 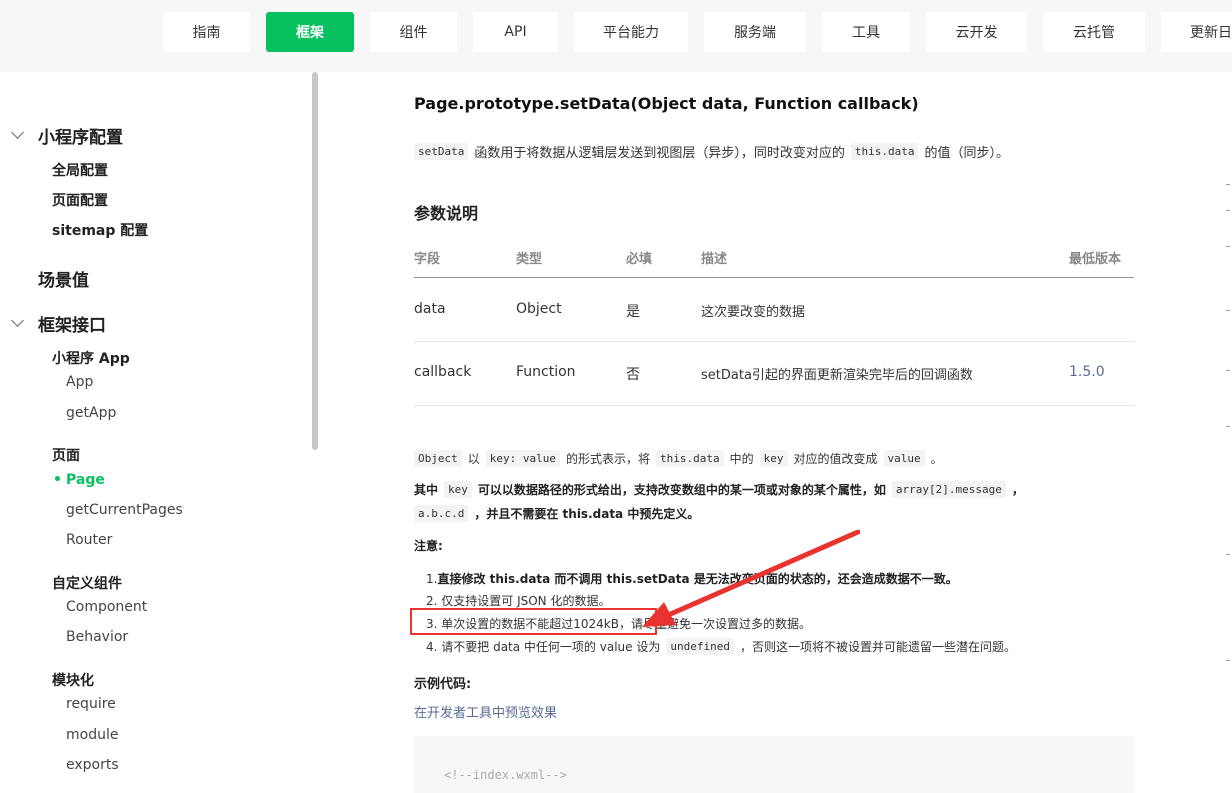 I want to click on sidebar-item-sitemap-config: sitemap 配置, so click(x=100, y=230).